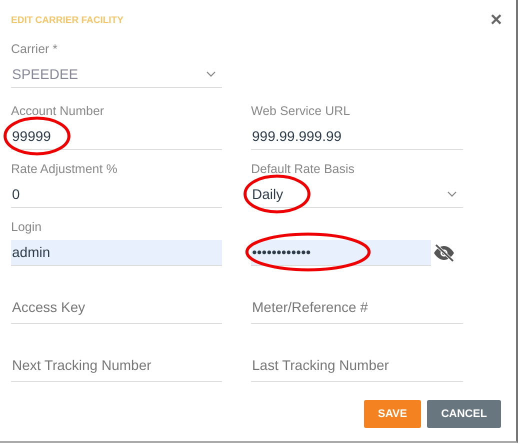 The image size is (527, 447). What do you see at coordinates (116, 253) in the screenshot?
I see `input-field: admin` at bounding box center [116, 253].